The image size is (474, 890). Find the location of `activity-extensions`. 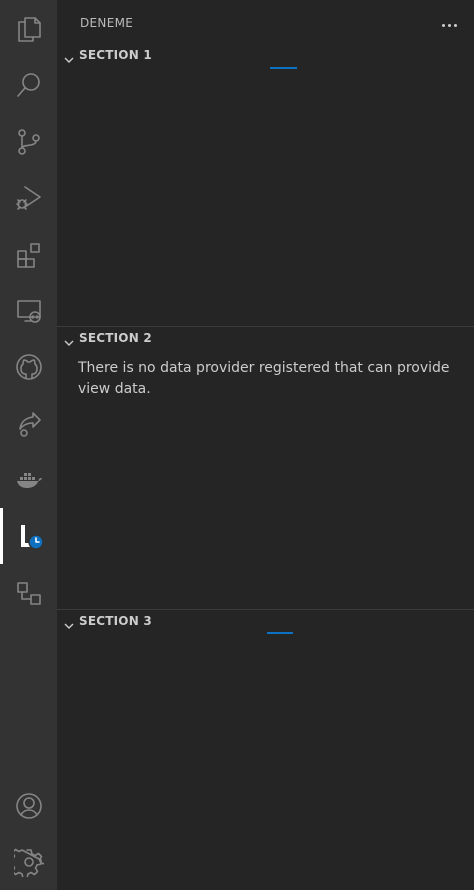

activity-extensions is located at coordinates (28, 255).